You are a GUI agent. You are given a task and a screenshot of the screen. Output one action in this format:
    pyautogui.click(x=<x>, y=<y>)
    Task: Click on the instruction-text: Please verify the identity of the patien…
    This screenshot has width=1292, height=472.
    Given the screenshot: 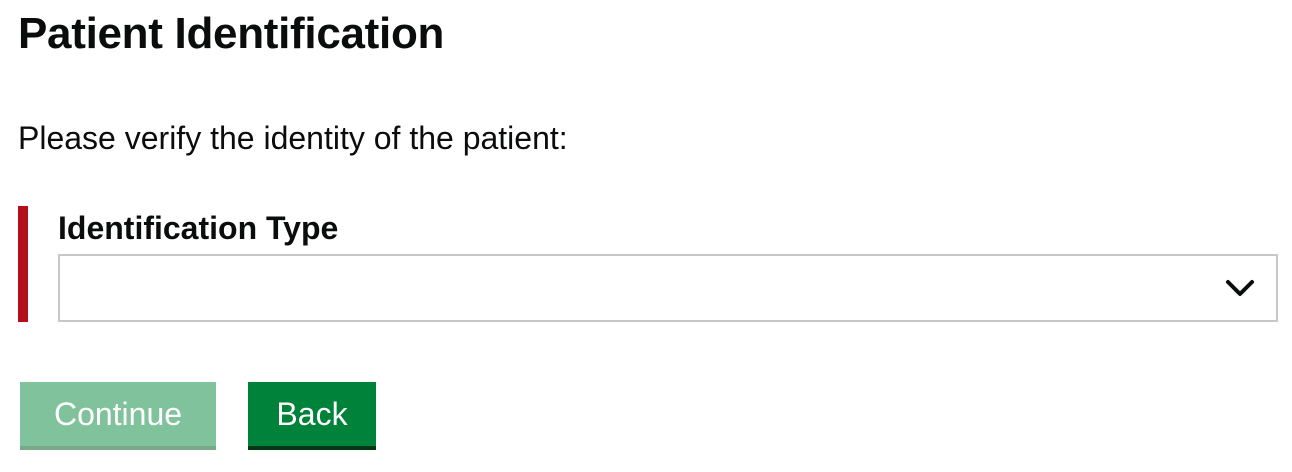 What is the action you would take?
    pyautogui.click(x=293, y=138)
    